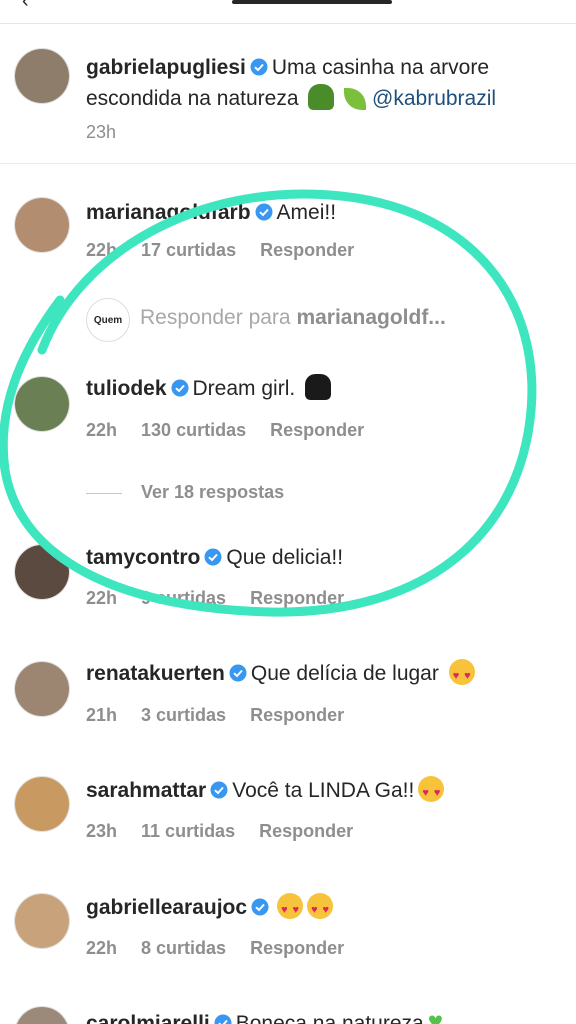  I want to click on tree-emoji-icon, so click(321, 97).